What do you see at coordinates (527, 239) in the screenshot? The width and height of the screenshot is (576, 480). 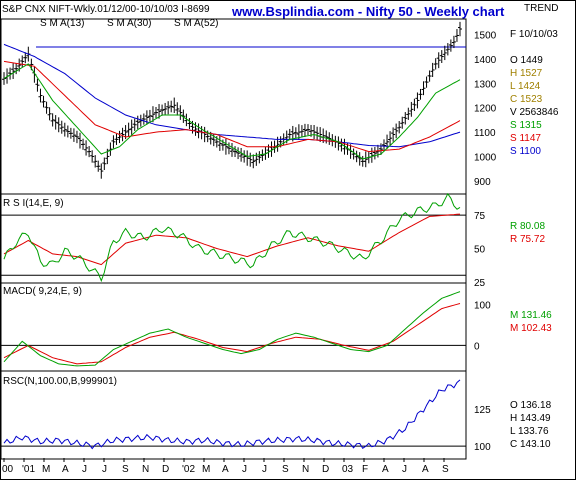 I see `rsi-readout: R 75.72` at bounding box center [527, 239].